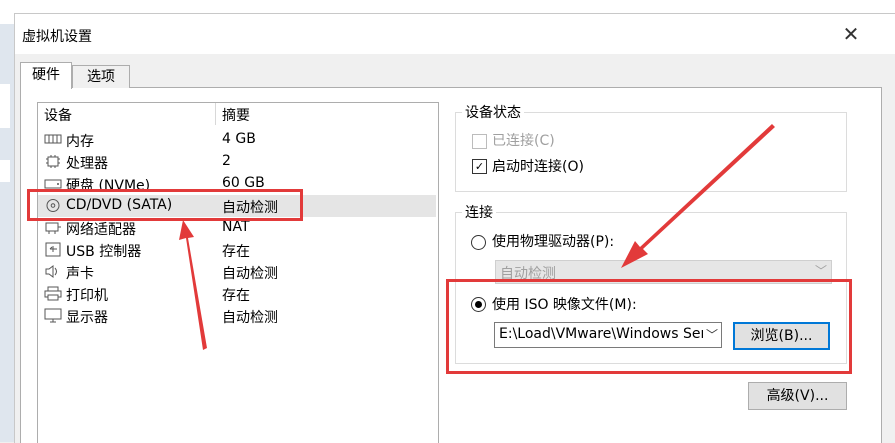  What do you see at coordinates (193, 285) in the screenshot?
I see `arrow-up-to-cd-dvd` at bounding box center [193, 285].